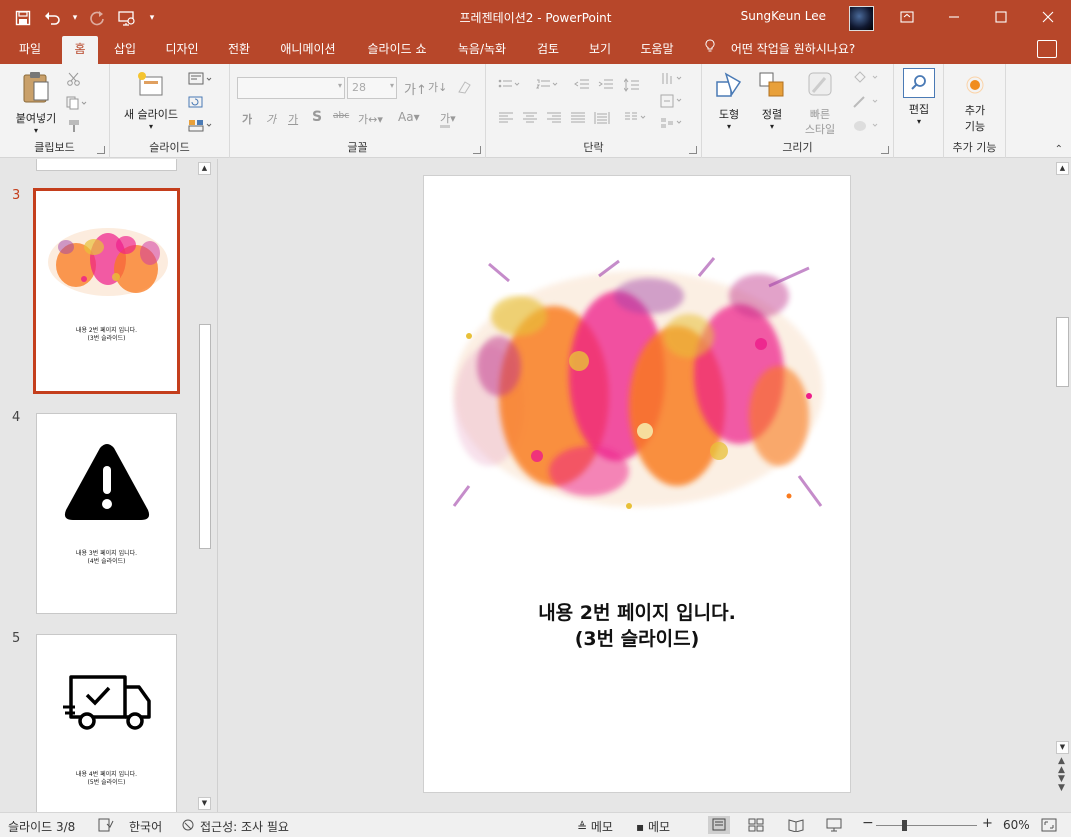 The width and height of the screenshot is (1071, 837). What do you see at coordinates (145, 826) in the screenshot?
I see `language-indicator: 한국어` at bounding box center [145, 826].